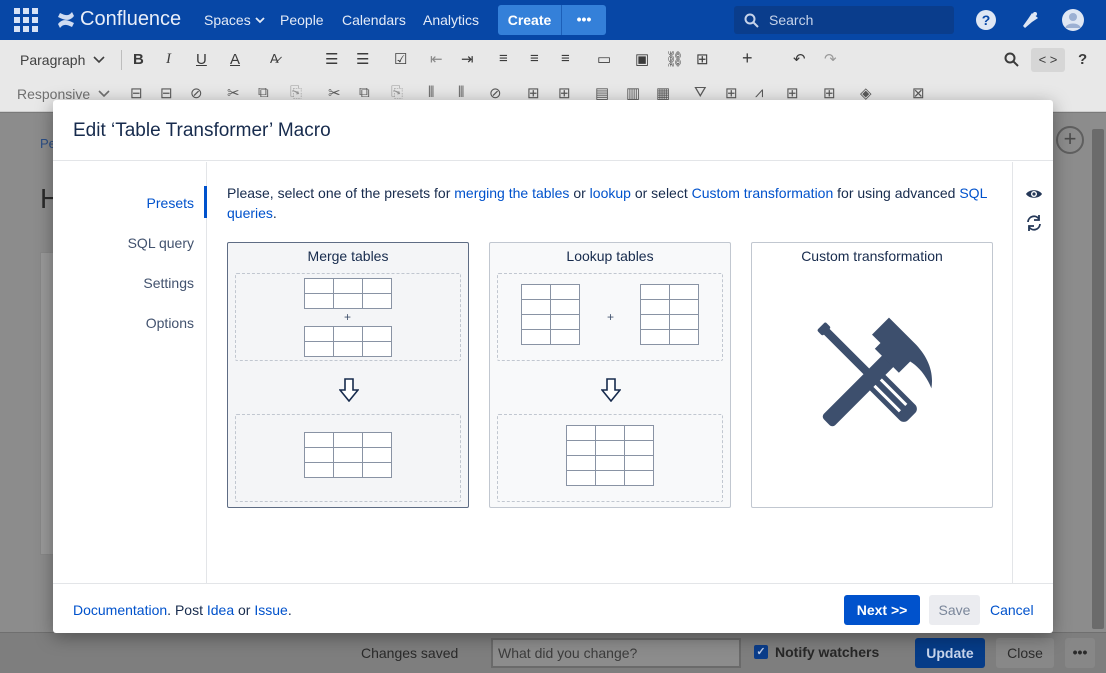 Image resolution: width=1106 pixels, height=673 pixels. Describe the element at coordinates (227, 20) in the screenshot. I see `nav-spaces-label: Spaces` at that location.